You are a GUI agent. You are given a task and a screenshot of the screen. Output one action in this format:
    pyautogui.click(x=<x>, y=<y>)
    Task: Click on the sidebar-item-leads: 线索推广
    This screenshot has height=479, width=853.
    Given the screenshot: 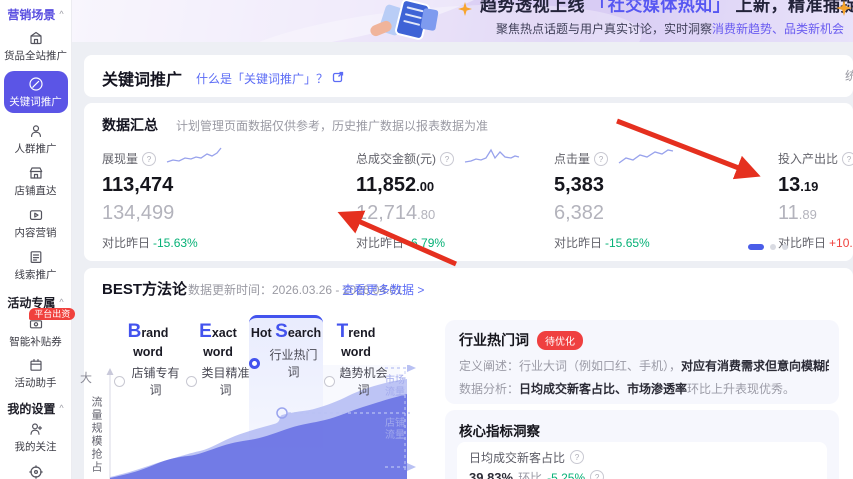 What is the action you would take?
    pyautogui.click(x=36, y=265)
    